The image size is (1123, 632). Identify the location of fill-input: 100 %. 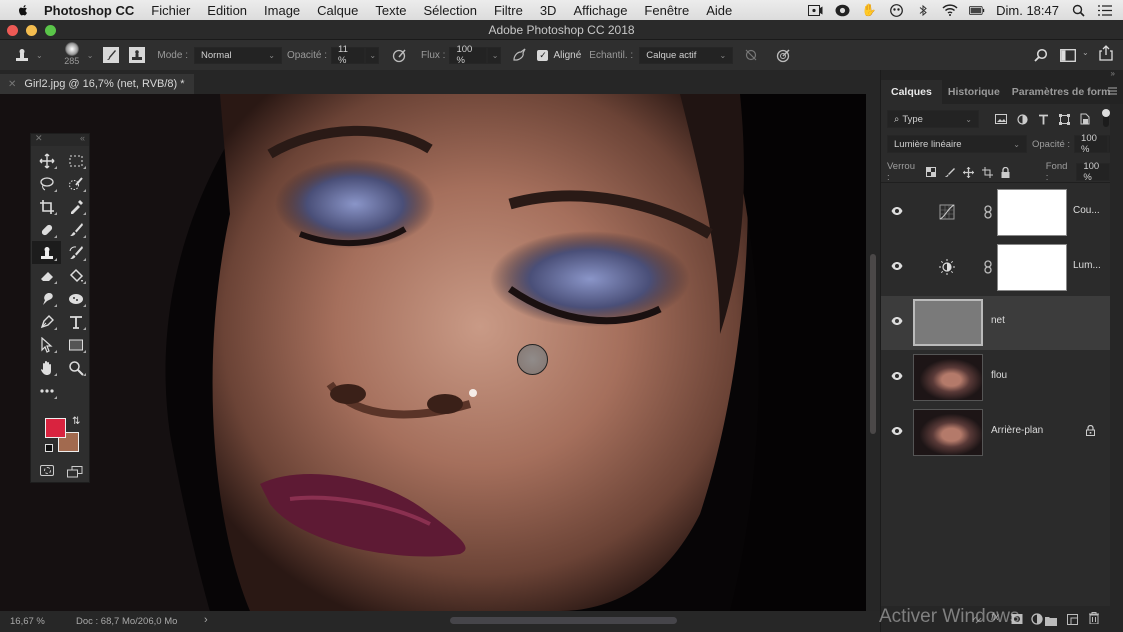
(1093, 172).